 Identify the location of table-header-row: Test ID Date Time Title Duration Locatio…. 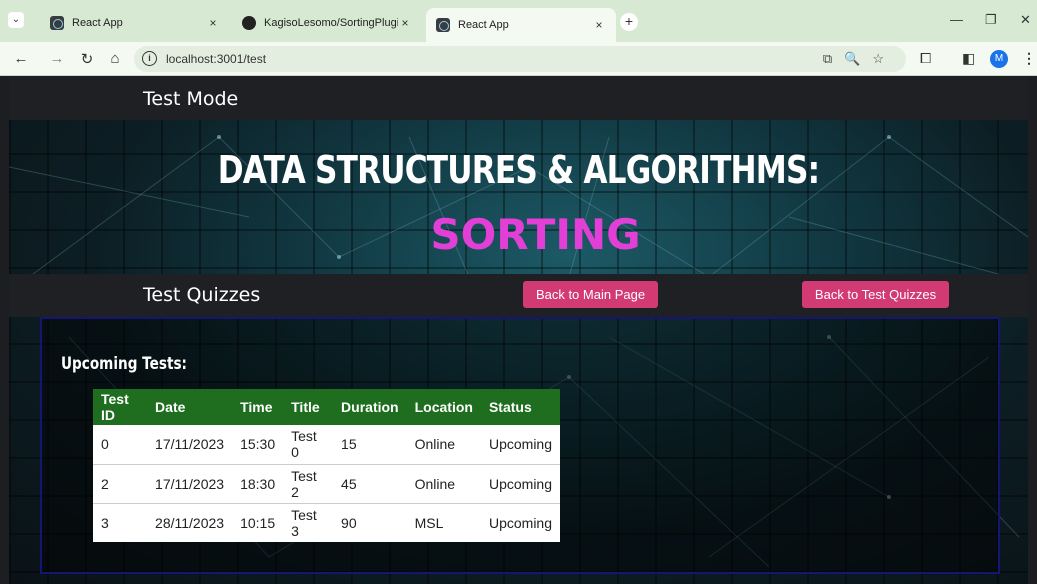
(326, 407).